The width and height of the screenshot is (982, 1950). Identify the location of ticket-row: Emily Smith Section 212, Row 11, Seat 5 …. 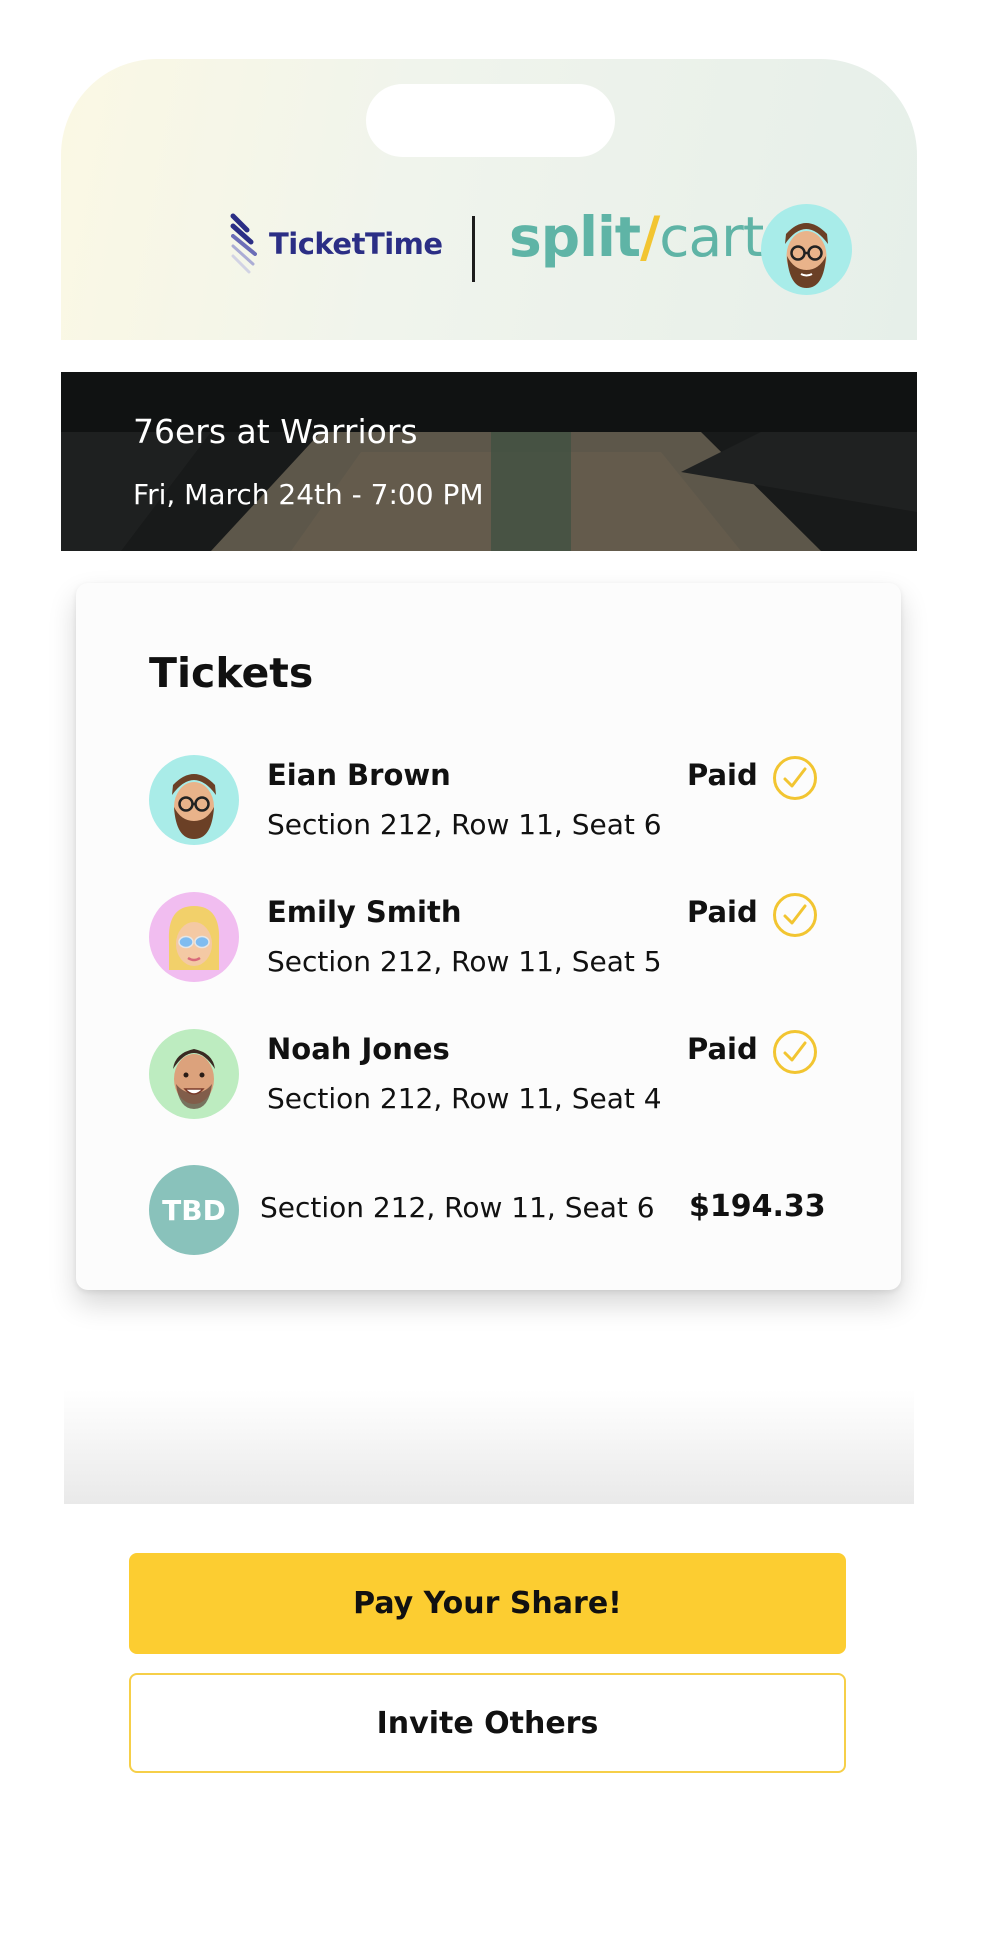
(499, 938).